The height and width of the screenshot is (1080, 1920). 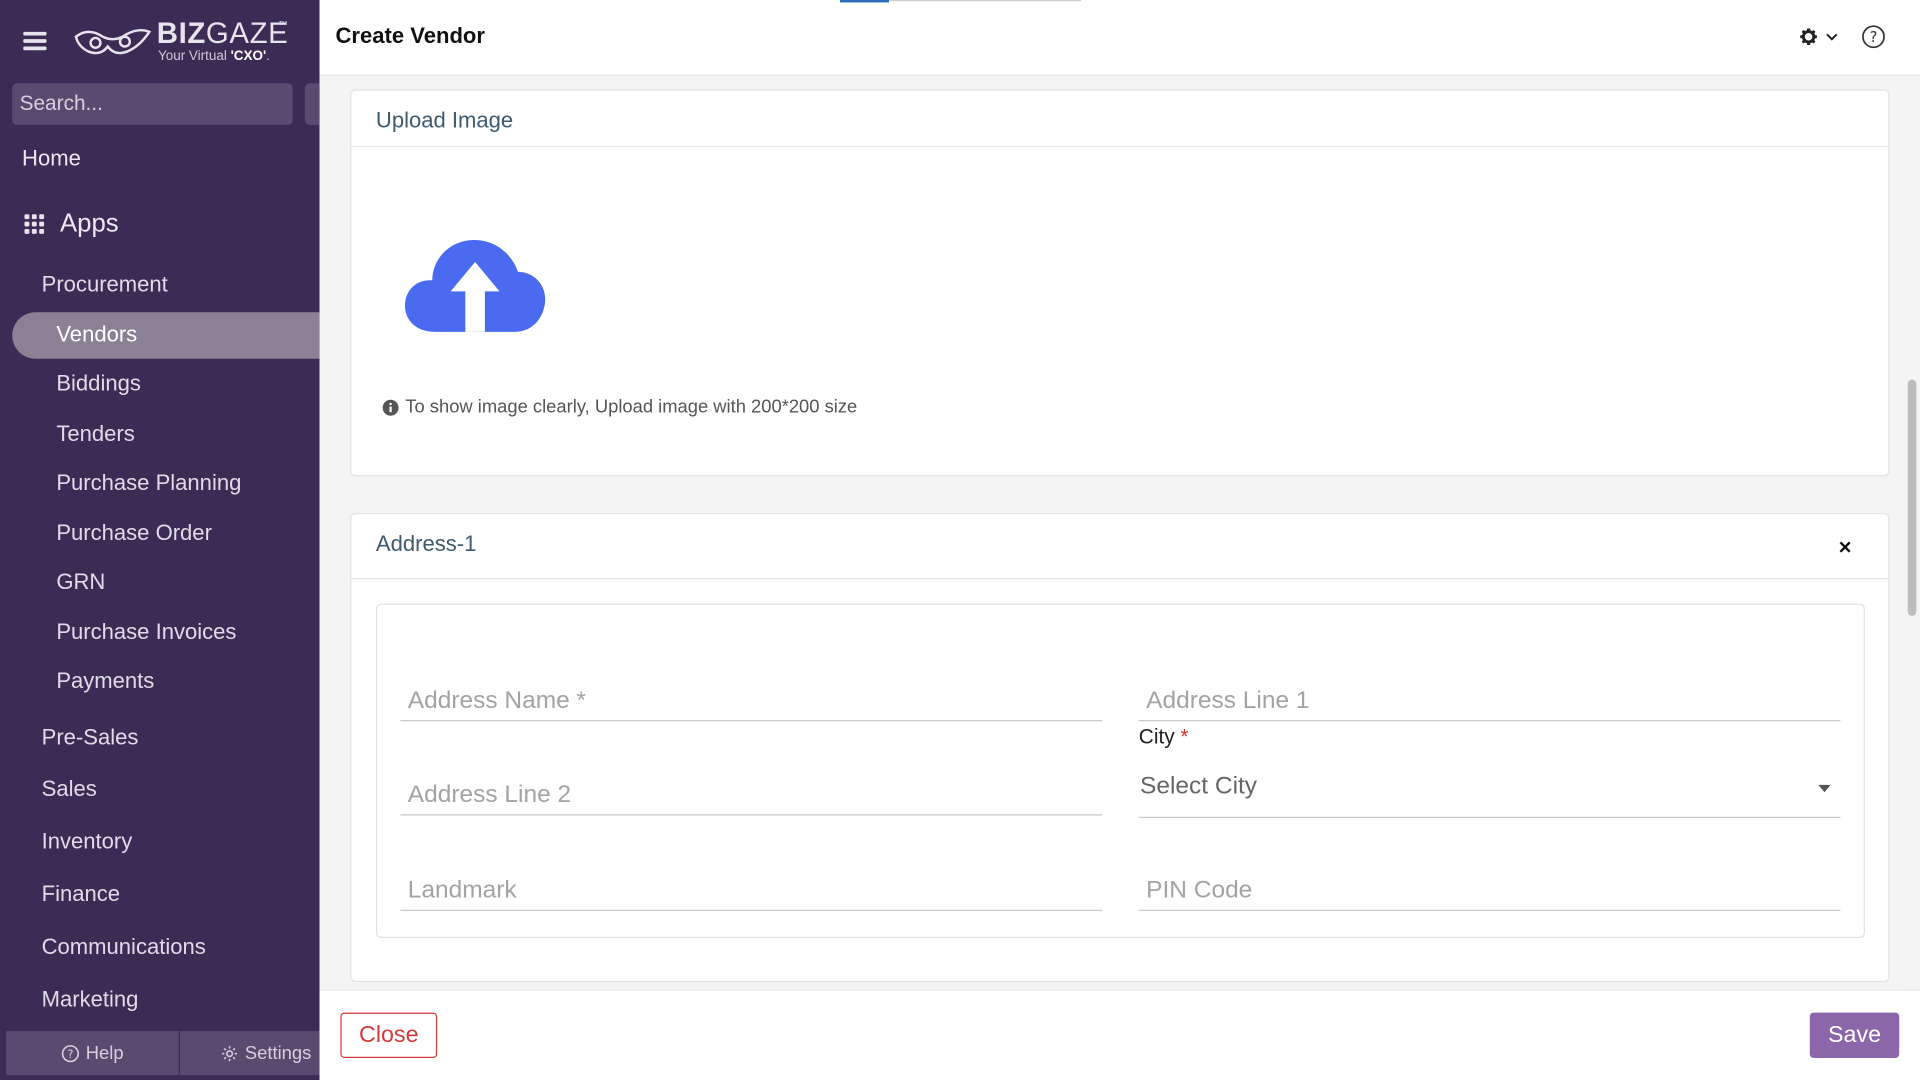 What do you see at coordinates (96, 335) in the screenshot?
I see `nav-item-vendors: Vendors` at bounding box center [96, 335].